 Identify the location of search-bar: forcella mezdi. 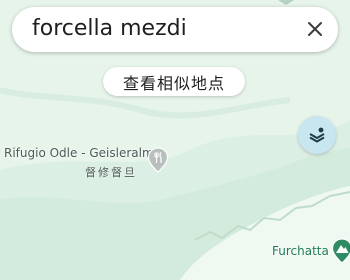
(175, 29).